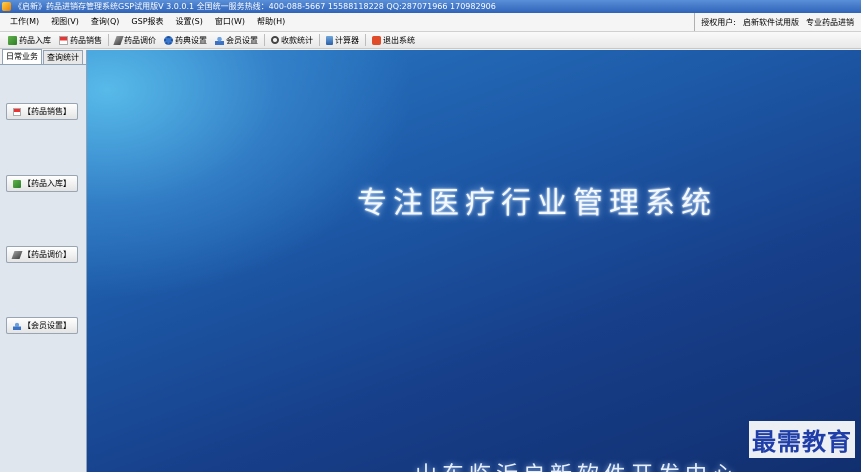 The height and width of the screenshot is (472, 861). Describe the element at coordinates (189, 22) in the screenshot. I see `menu-settings: 设置(S)` at that location.